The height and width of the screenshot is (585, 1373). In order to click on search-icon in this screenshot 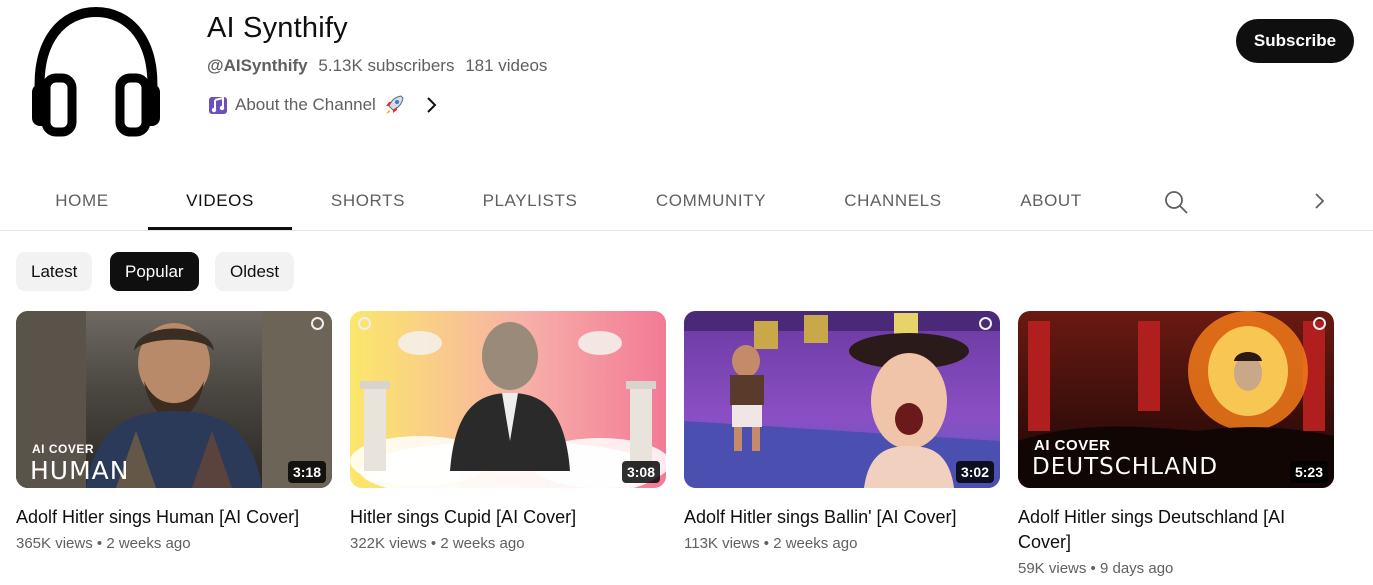, I will do `click(1176, 202)`.